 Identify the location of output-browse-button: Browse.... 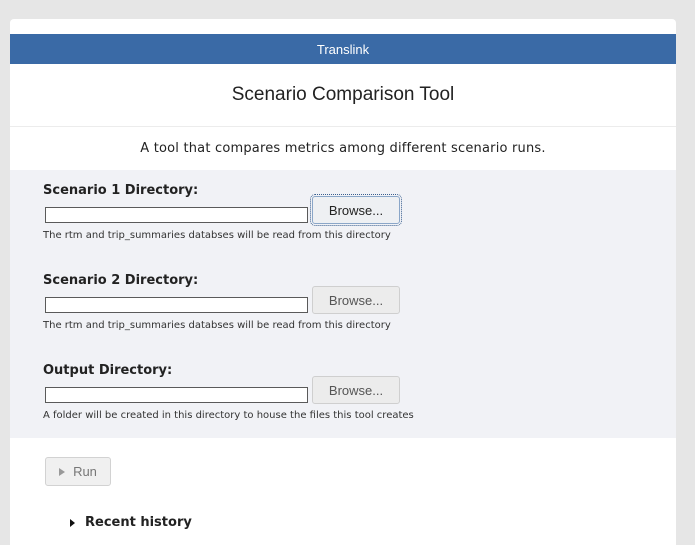
(356, 390).